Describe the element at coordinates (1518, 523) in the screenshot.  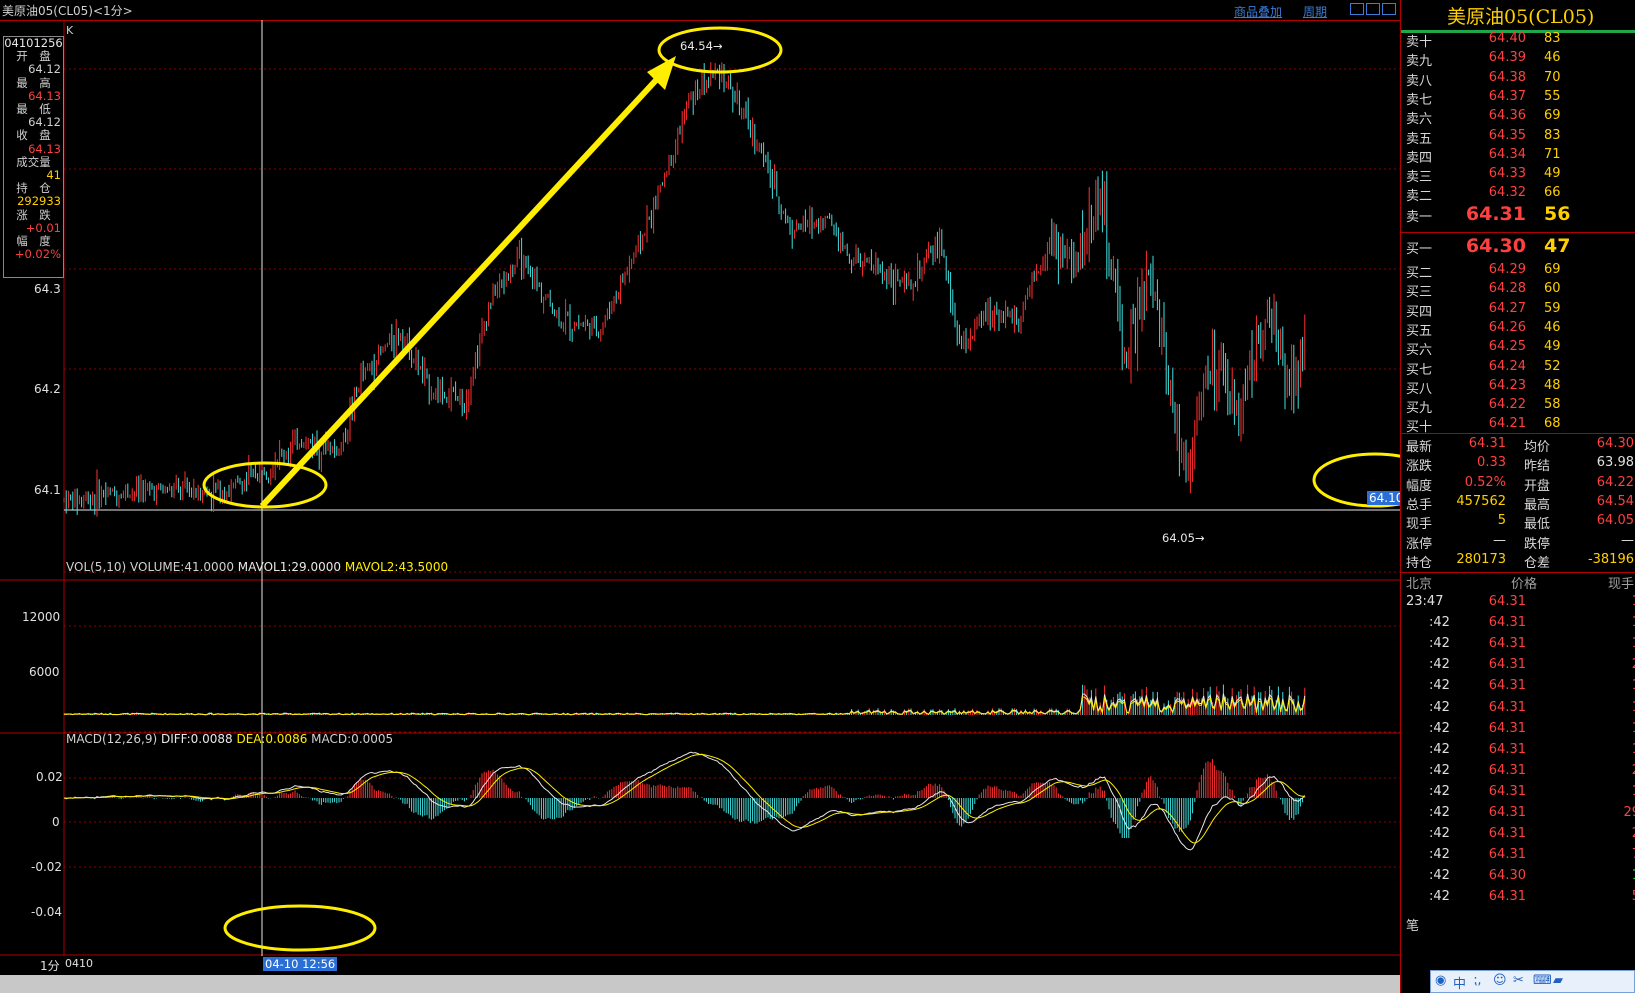
I see `stats-row: 现手 5 最低 64.05` at that location.